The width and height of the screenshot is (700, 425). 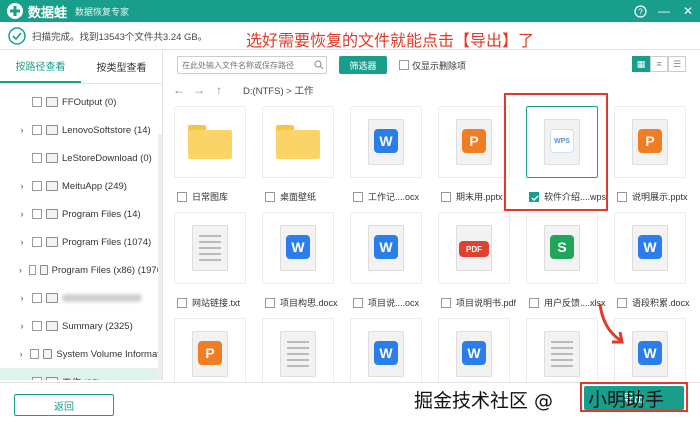 I want to click on file-card: 网站链接.txt, so click(x=210, y=262).